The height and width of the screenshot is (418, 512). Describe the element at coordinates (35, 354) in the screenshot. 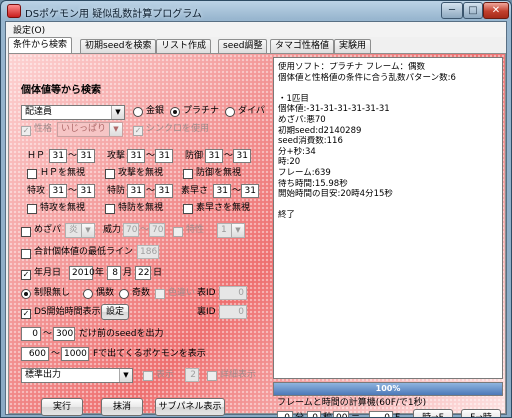

I see `frame-from-input: 600` at that location.